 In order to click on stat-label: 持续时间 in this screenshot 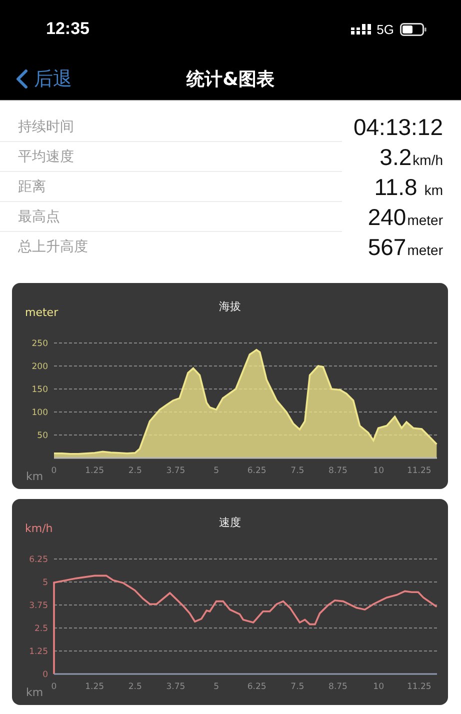, I will do `click(46, 127)`.